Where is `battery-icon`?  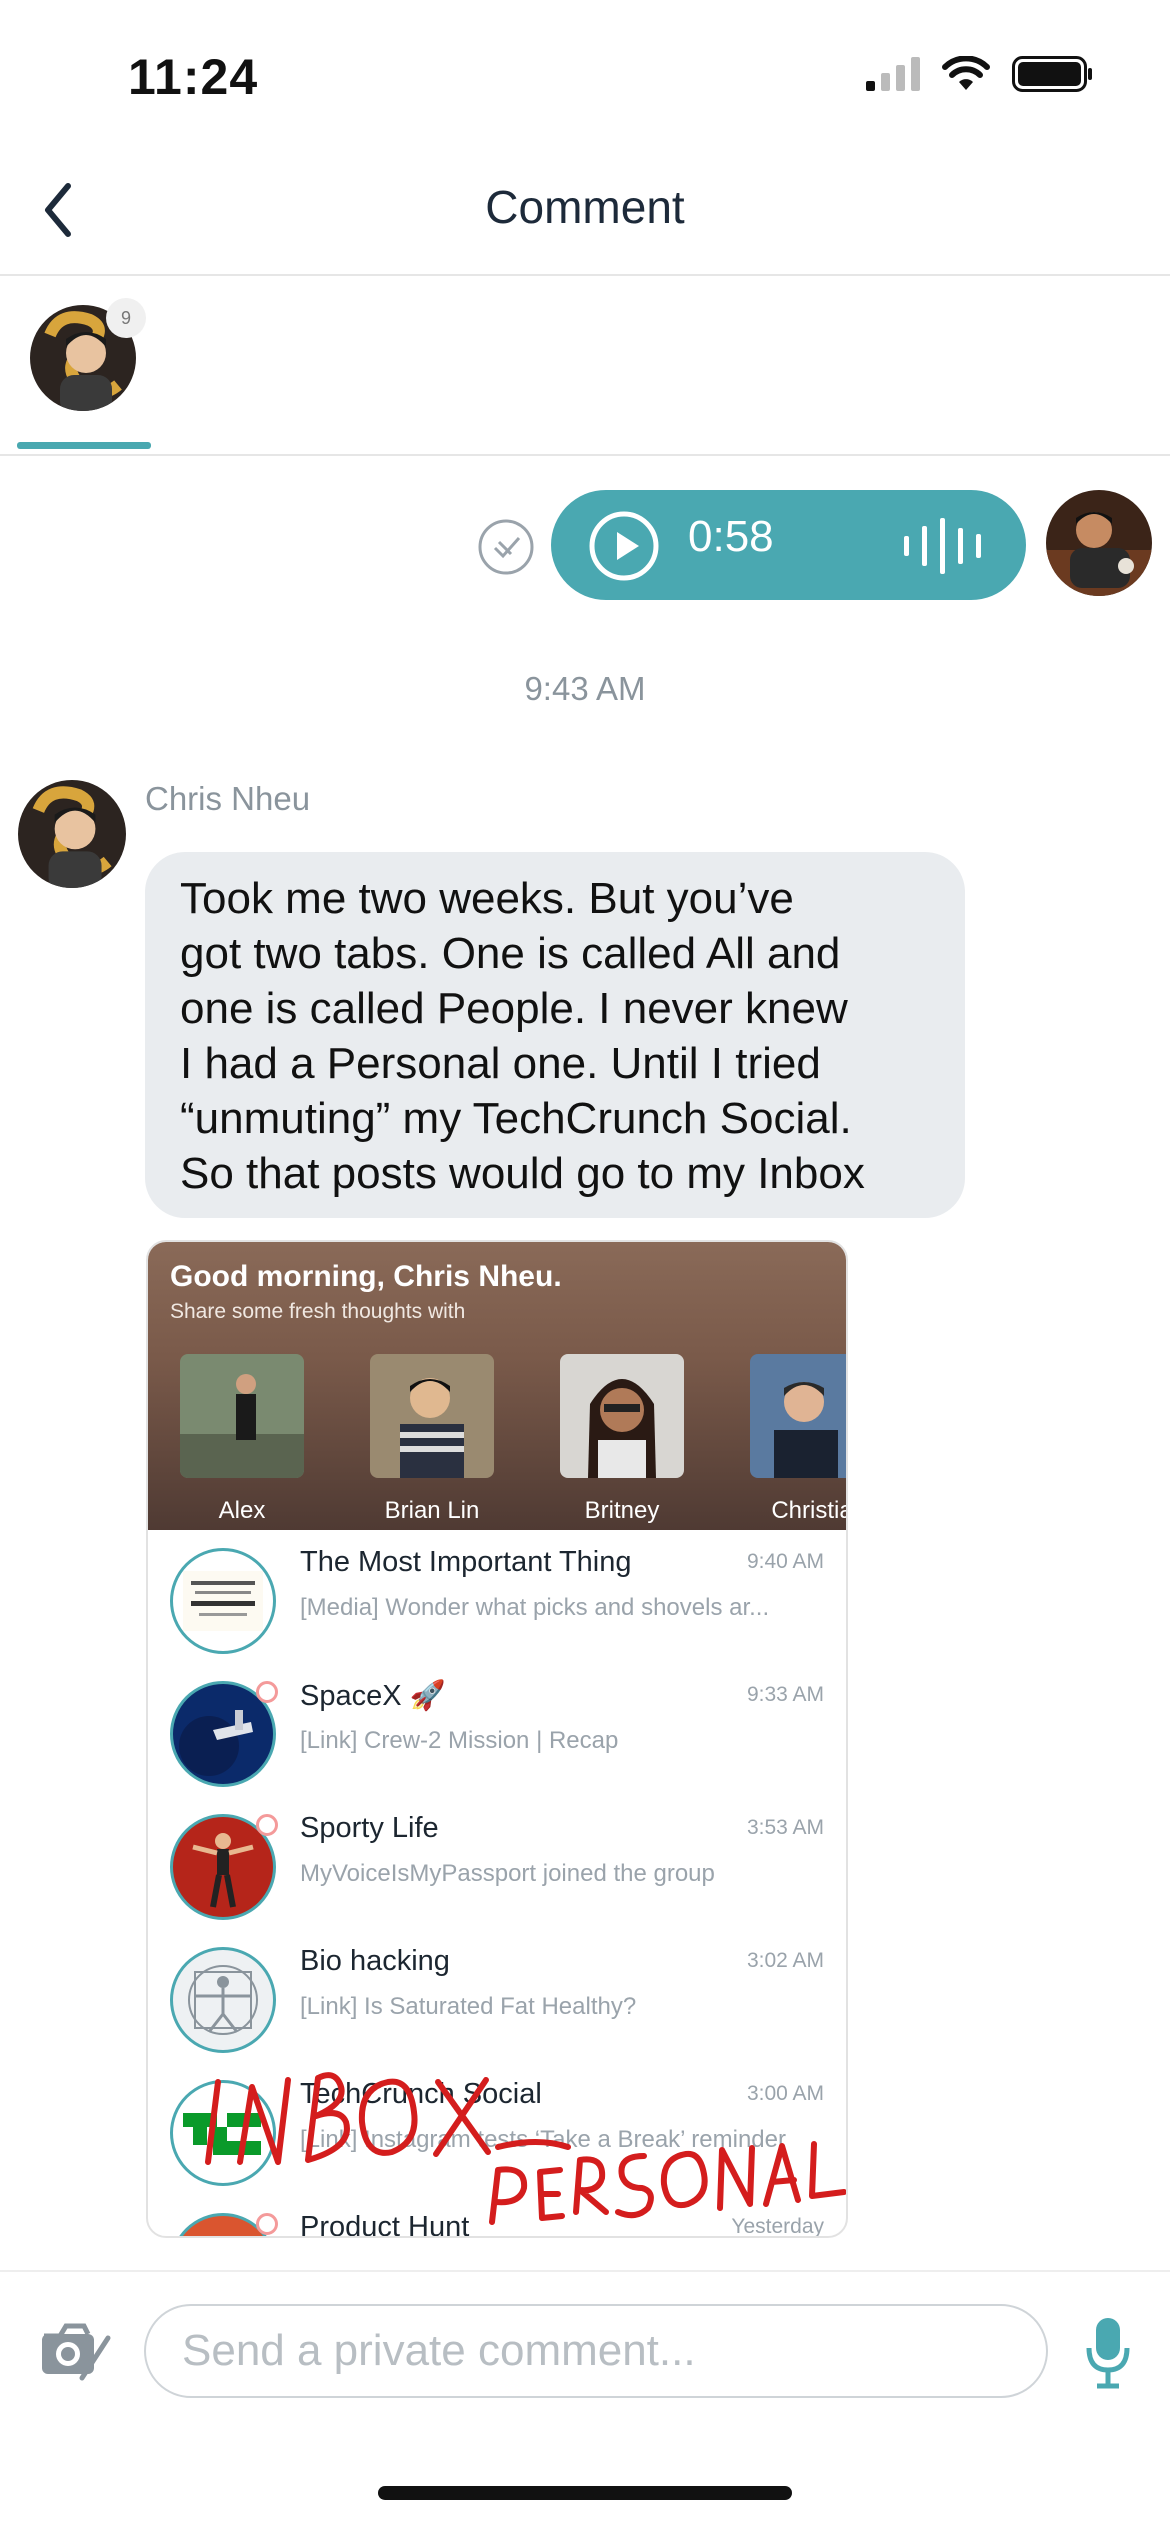 battery-icon is located at coordinates (1052, 74).